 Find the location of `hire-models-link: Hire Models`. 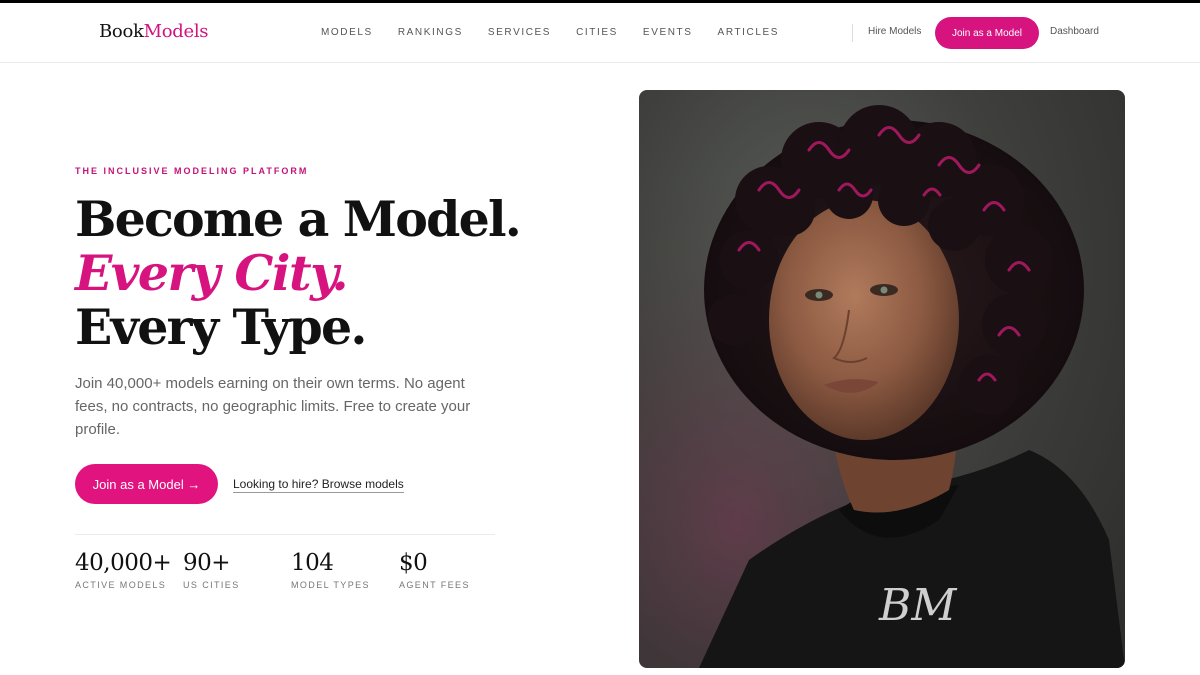

hire-models-link: Hire Models is located at coordinates (894, 31).